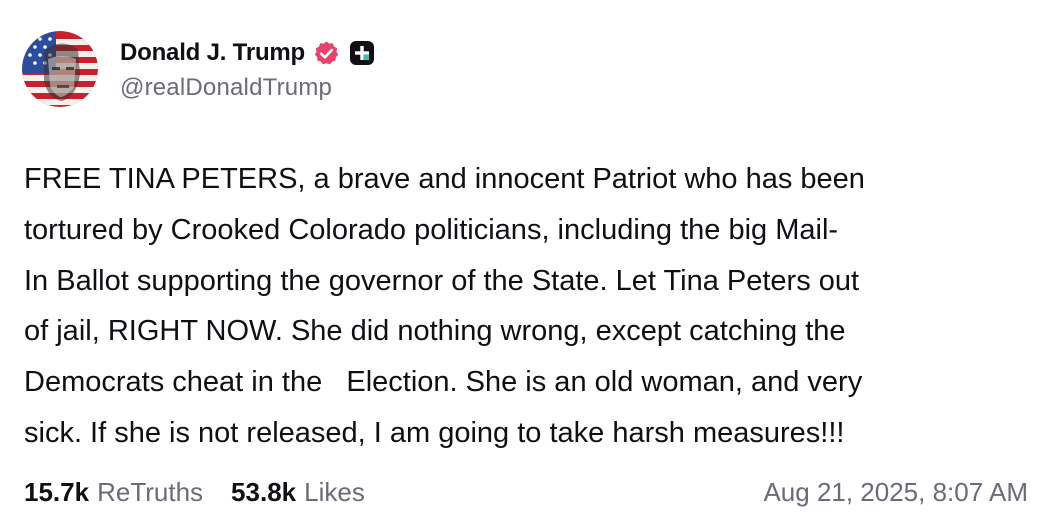  What do you see at coordinates (150, 491) in the screenshot?
I see `retruths-label: ReTruths` at bounding box center [150, 491].